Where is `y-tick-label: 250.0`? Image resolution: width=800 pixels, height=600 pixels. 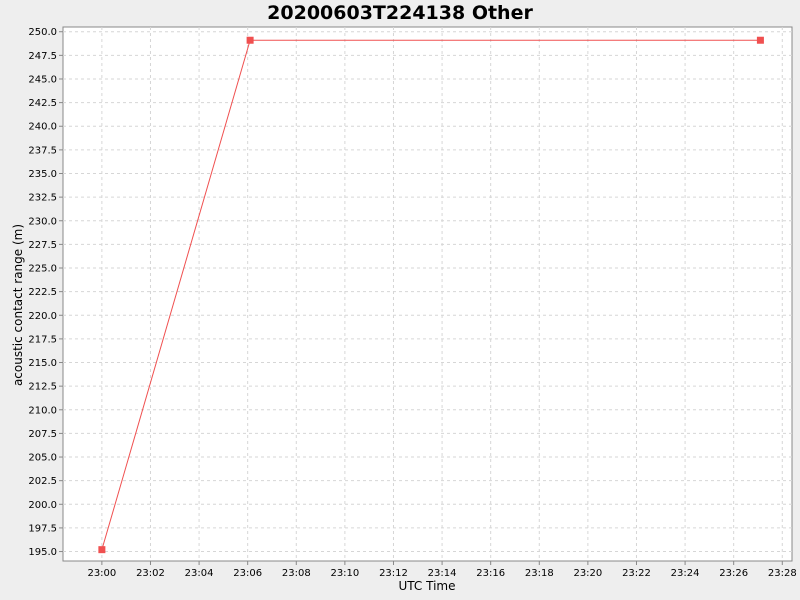
y-tick-label: 250.0 is located at coordinates (42, 32).